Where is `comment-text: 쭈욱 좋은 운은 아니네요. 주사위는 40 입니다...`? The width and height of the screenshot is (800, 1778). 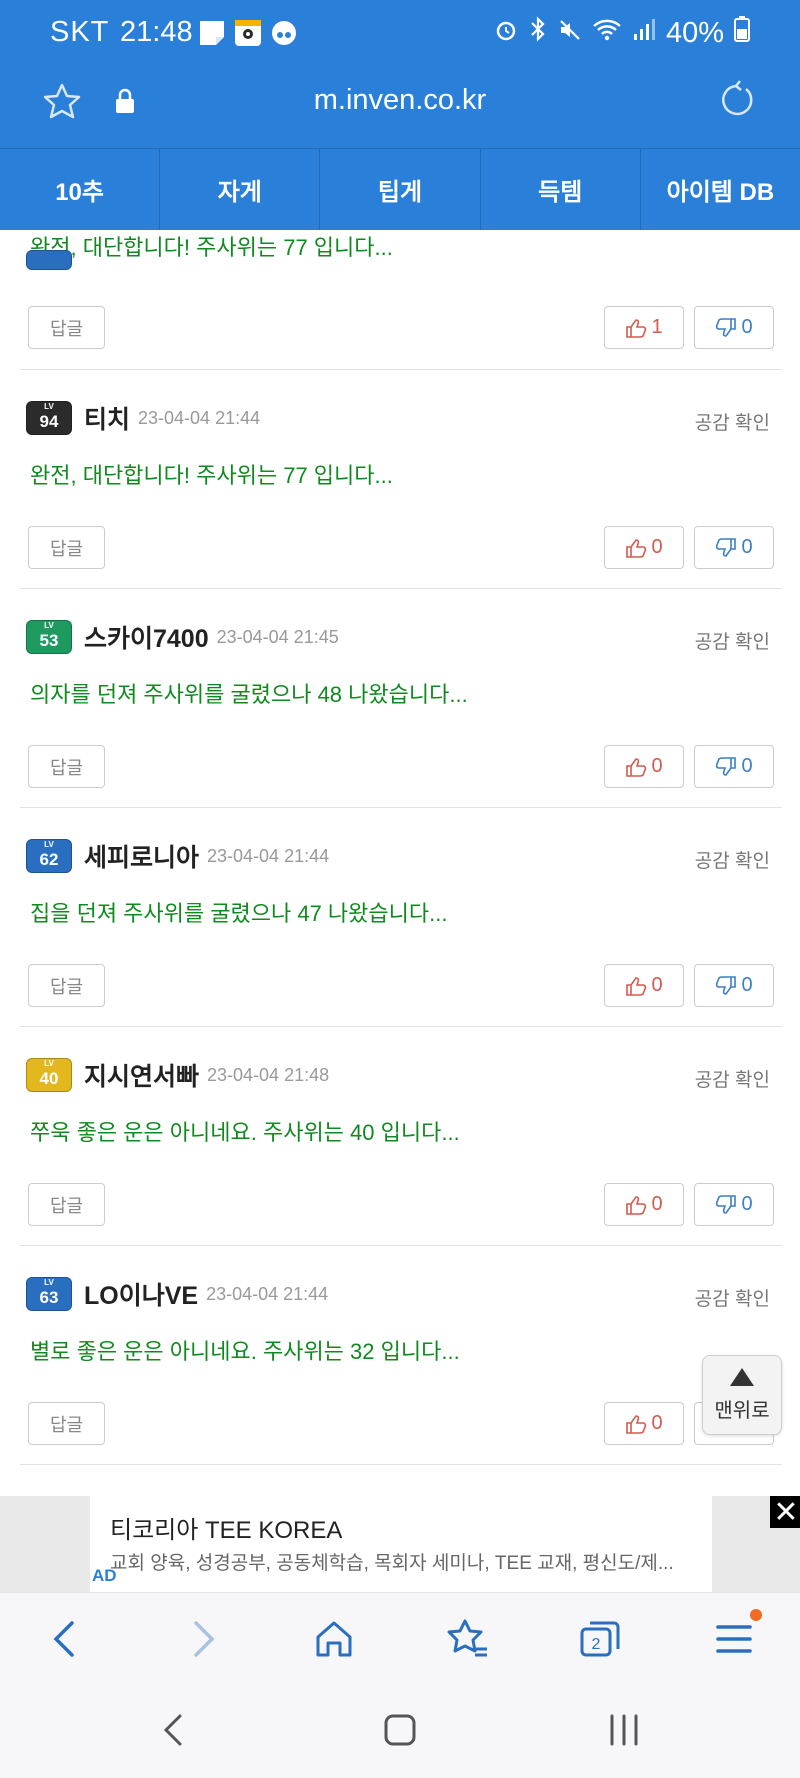
comment-text: 쭈욱 좋은 운은 아니네요. 주사위는 40 입니다... is located at coordinates (245, 1132).